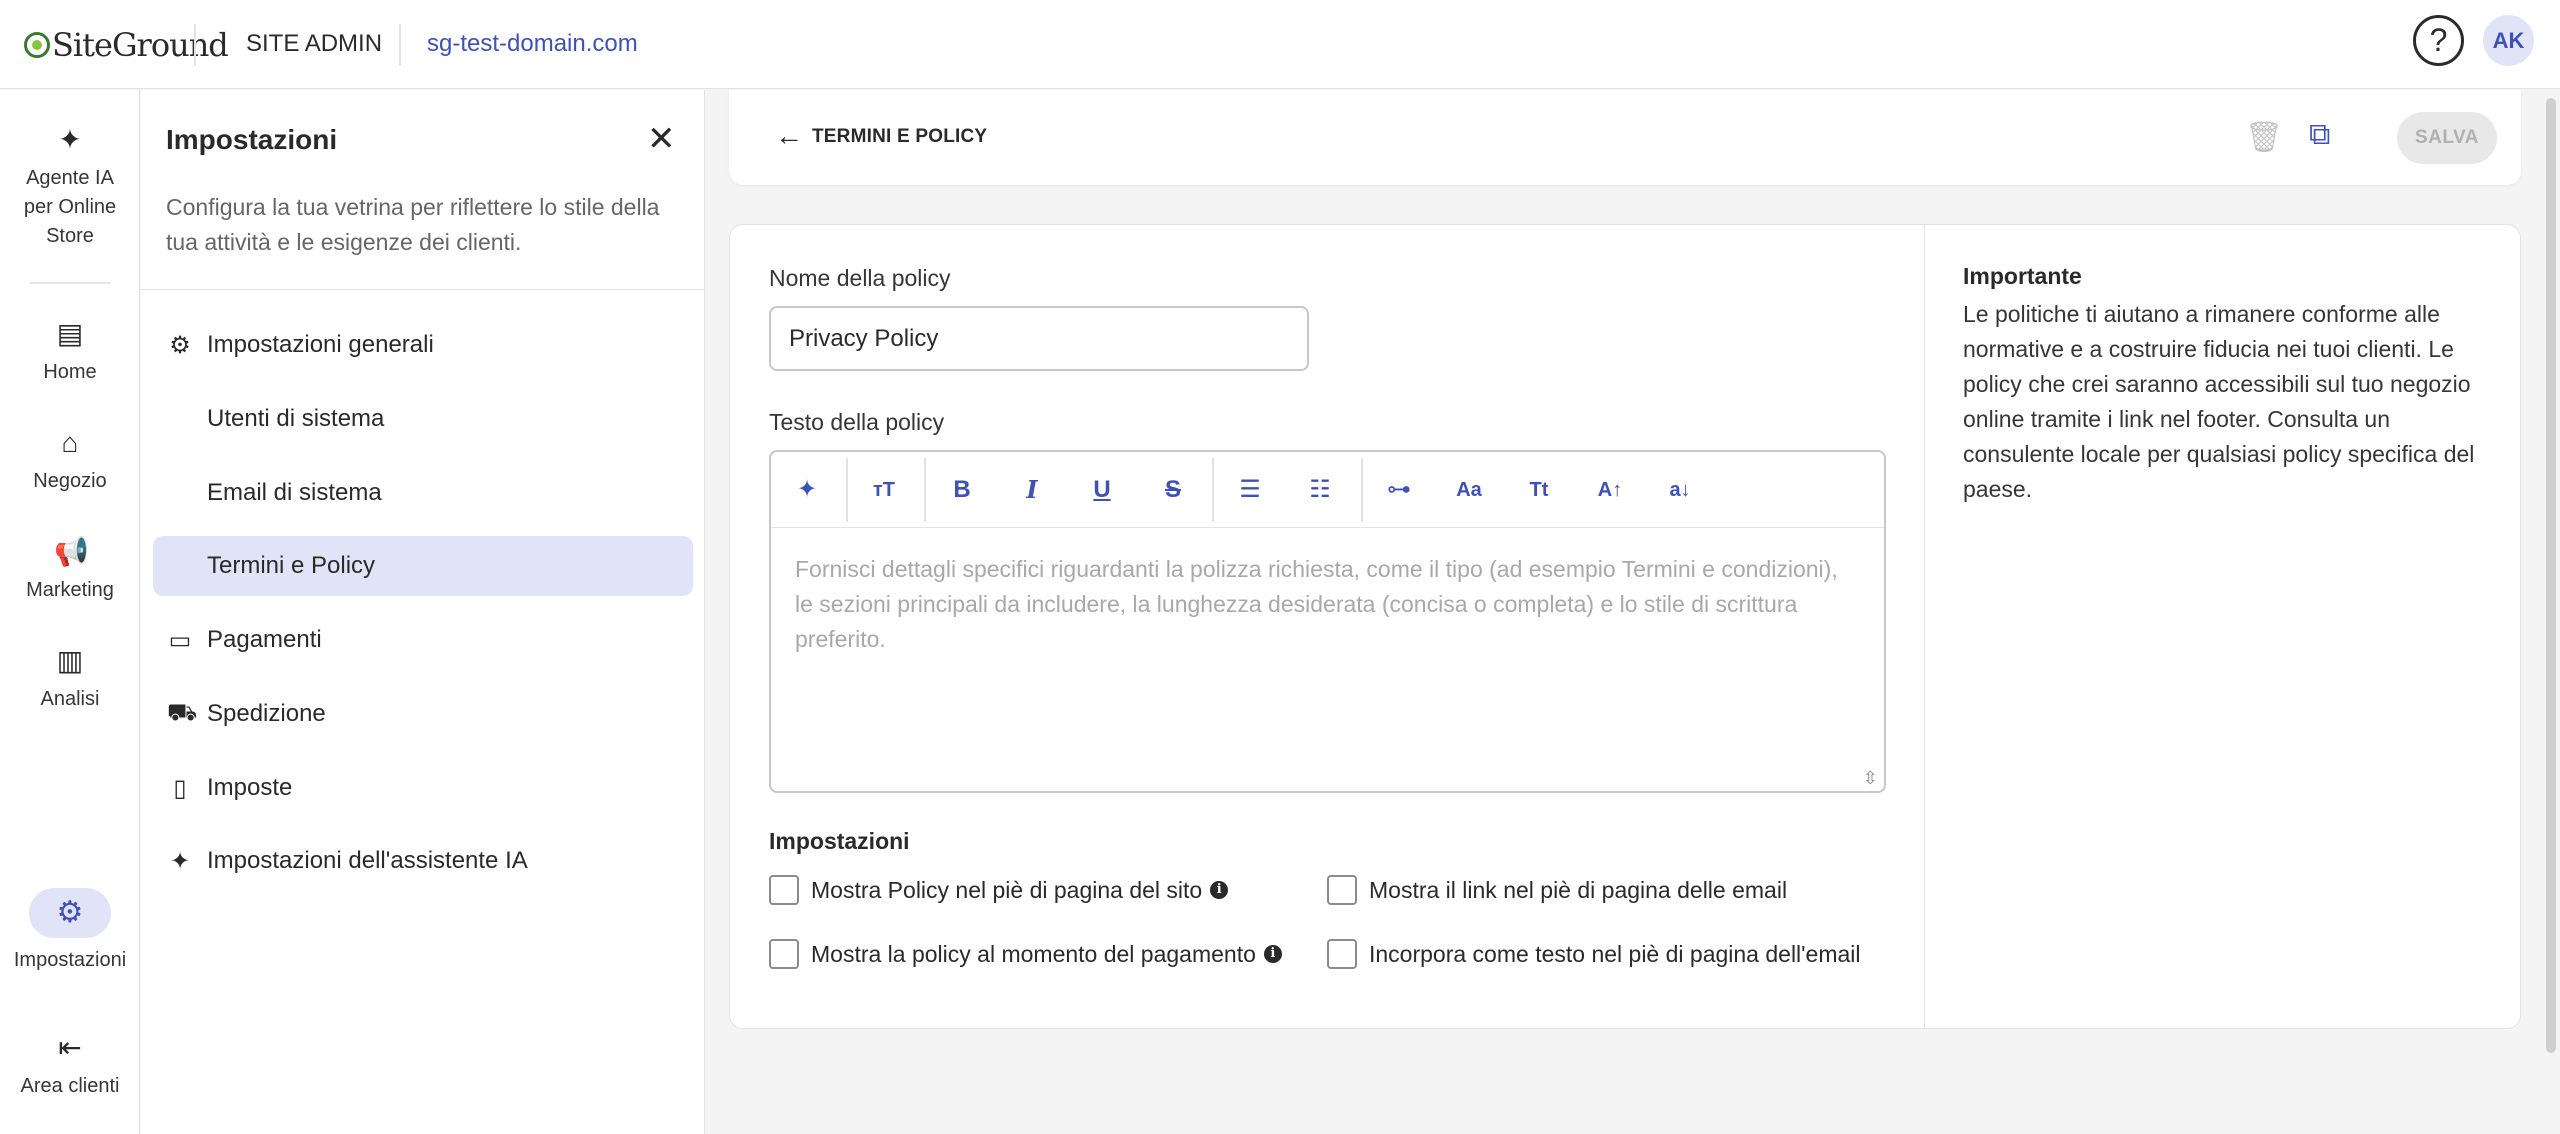  Describe the element at coordinates (140, 45) in the screenshot. I see `logo-text: SiteGround` at that location.